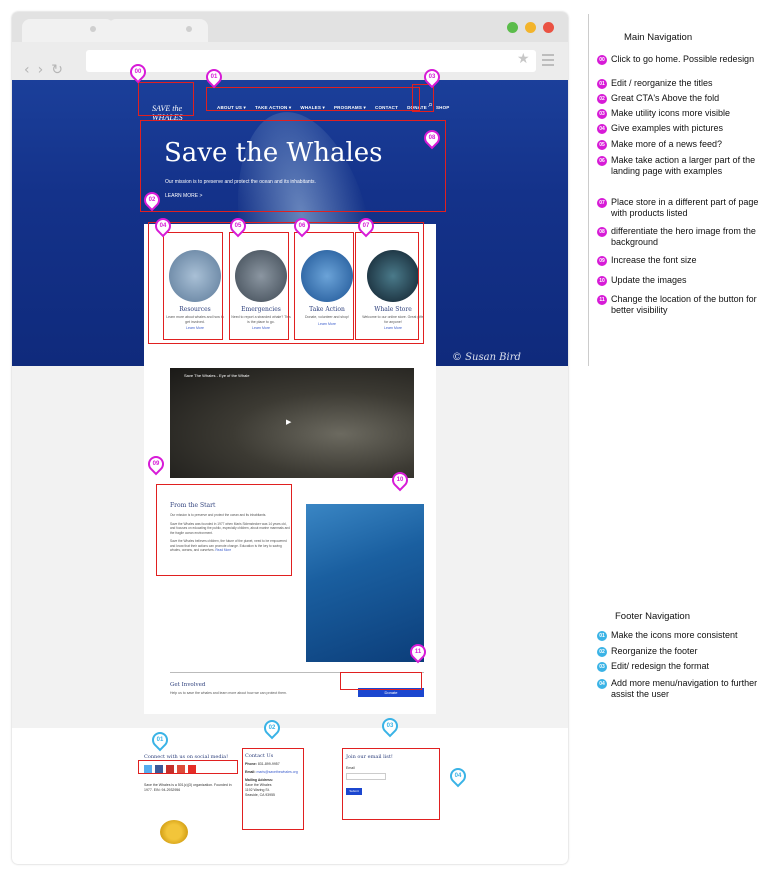 The height and width of the screenshot is (875, 773). Describe the element at coordinates (530, 27) in the screenshot. I see `minimize-button` at that location.